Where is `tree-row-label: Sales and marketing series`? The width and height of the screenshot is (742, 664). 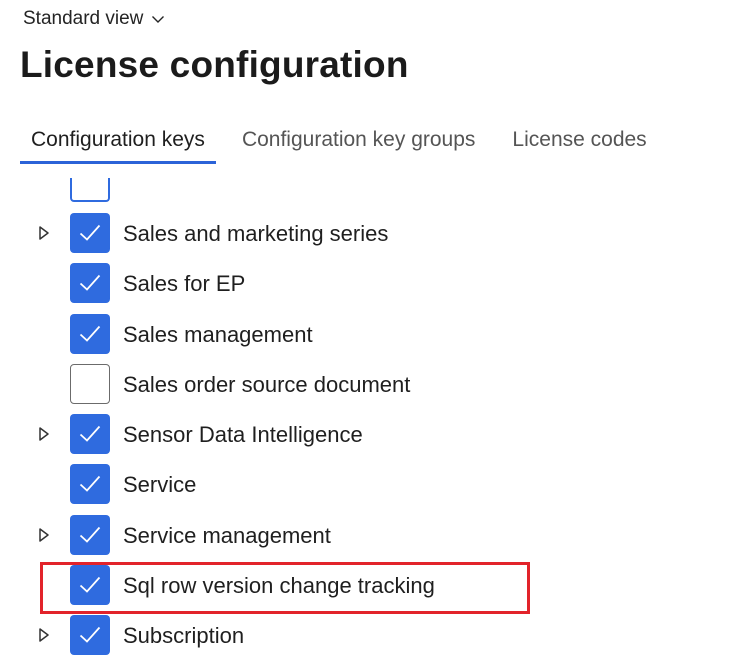 tree-row-label: Sales and marketing series is located at coordinates (256, 233).